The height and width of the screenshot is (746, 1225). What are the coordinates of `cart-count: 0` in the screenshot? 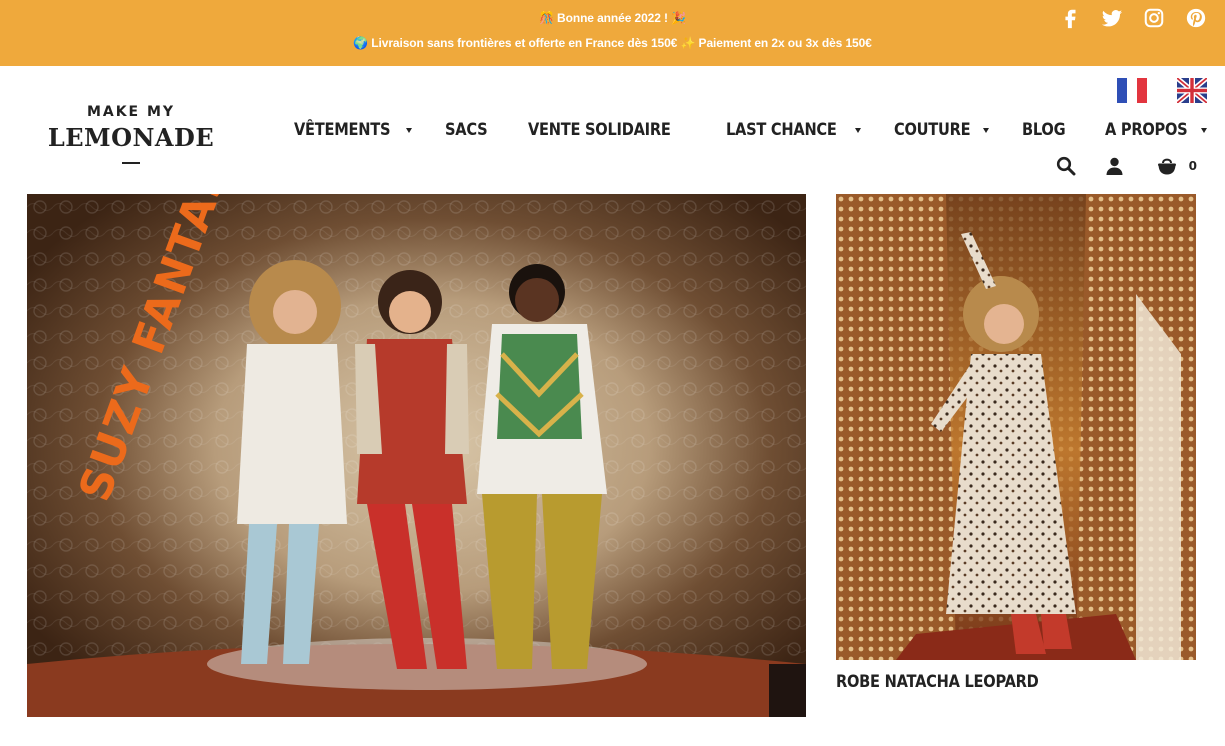 It's located at (1192, 166).